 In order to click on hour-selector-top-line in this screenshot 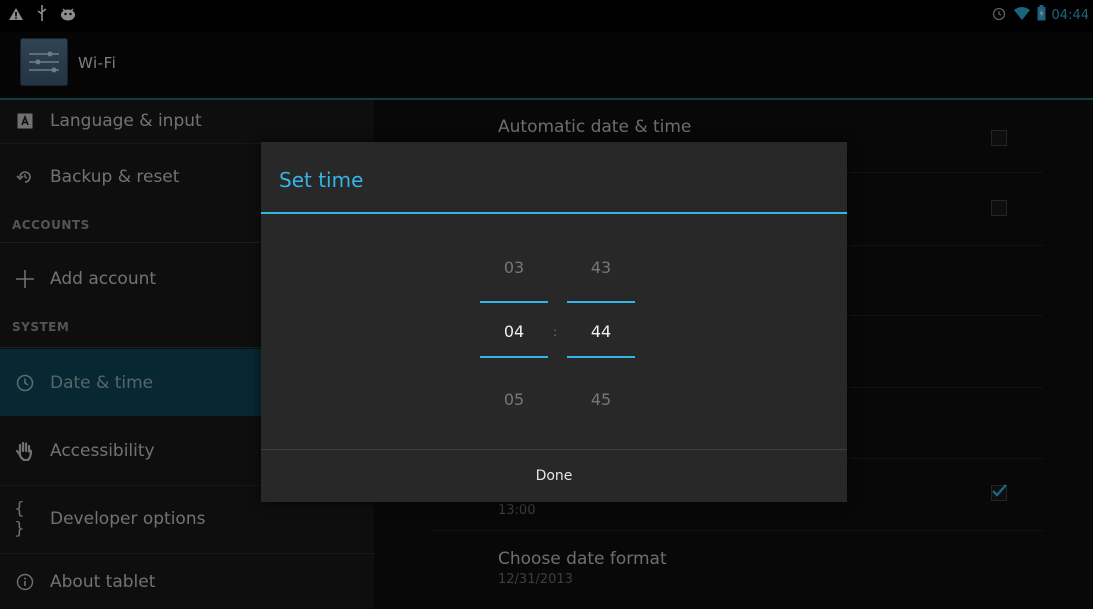, I will do `click(514, 302)`.